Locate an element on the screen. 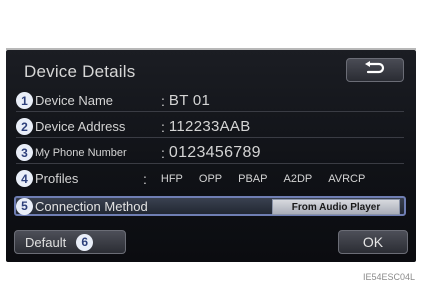  device-address-row: 2 Device Address : 112233AAB is located at coordinates (210, 127).